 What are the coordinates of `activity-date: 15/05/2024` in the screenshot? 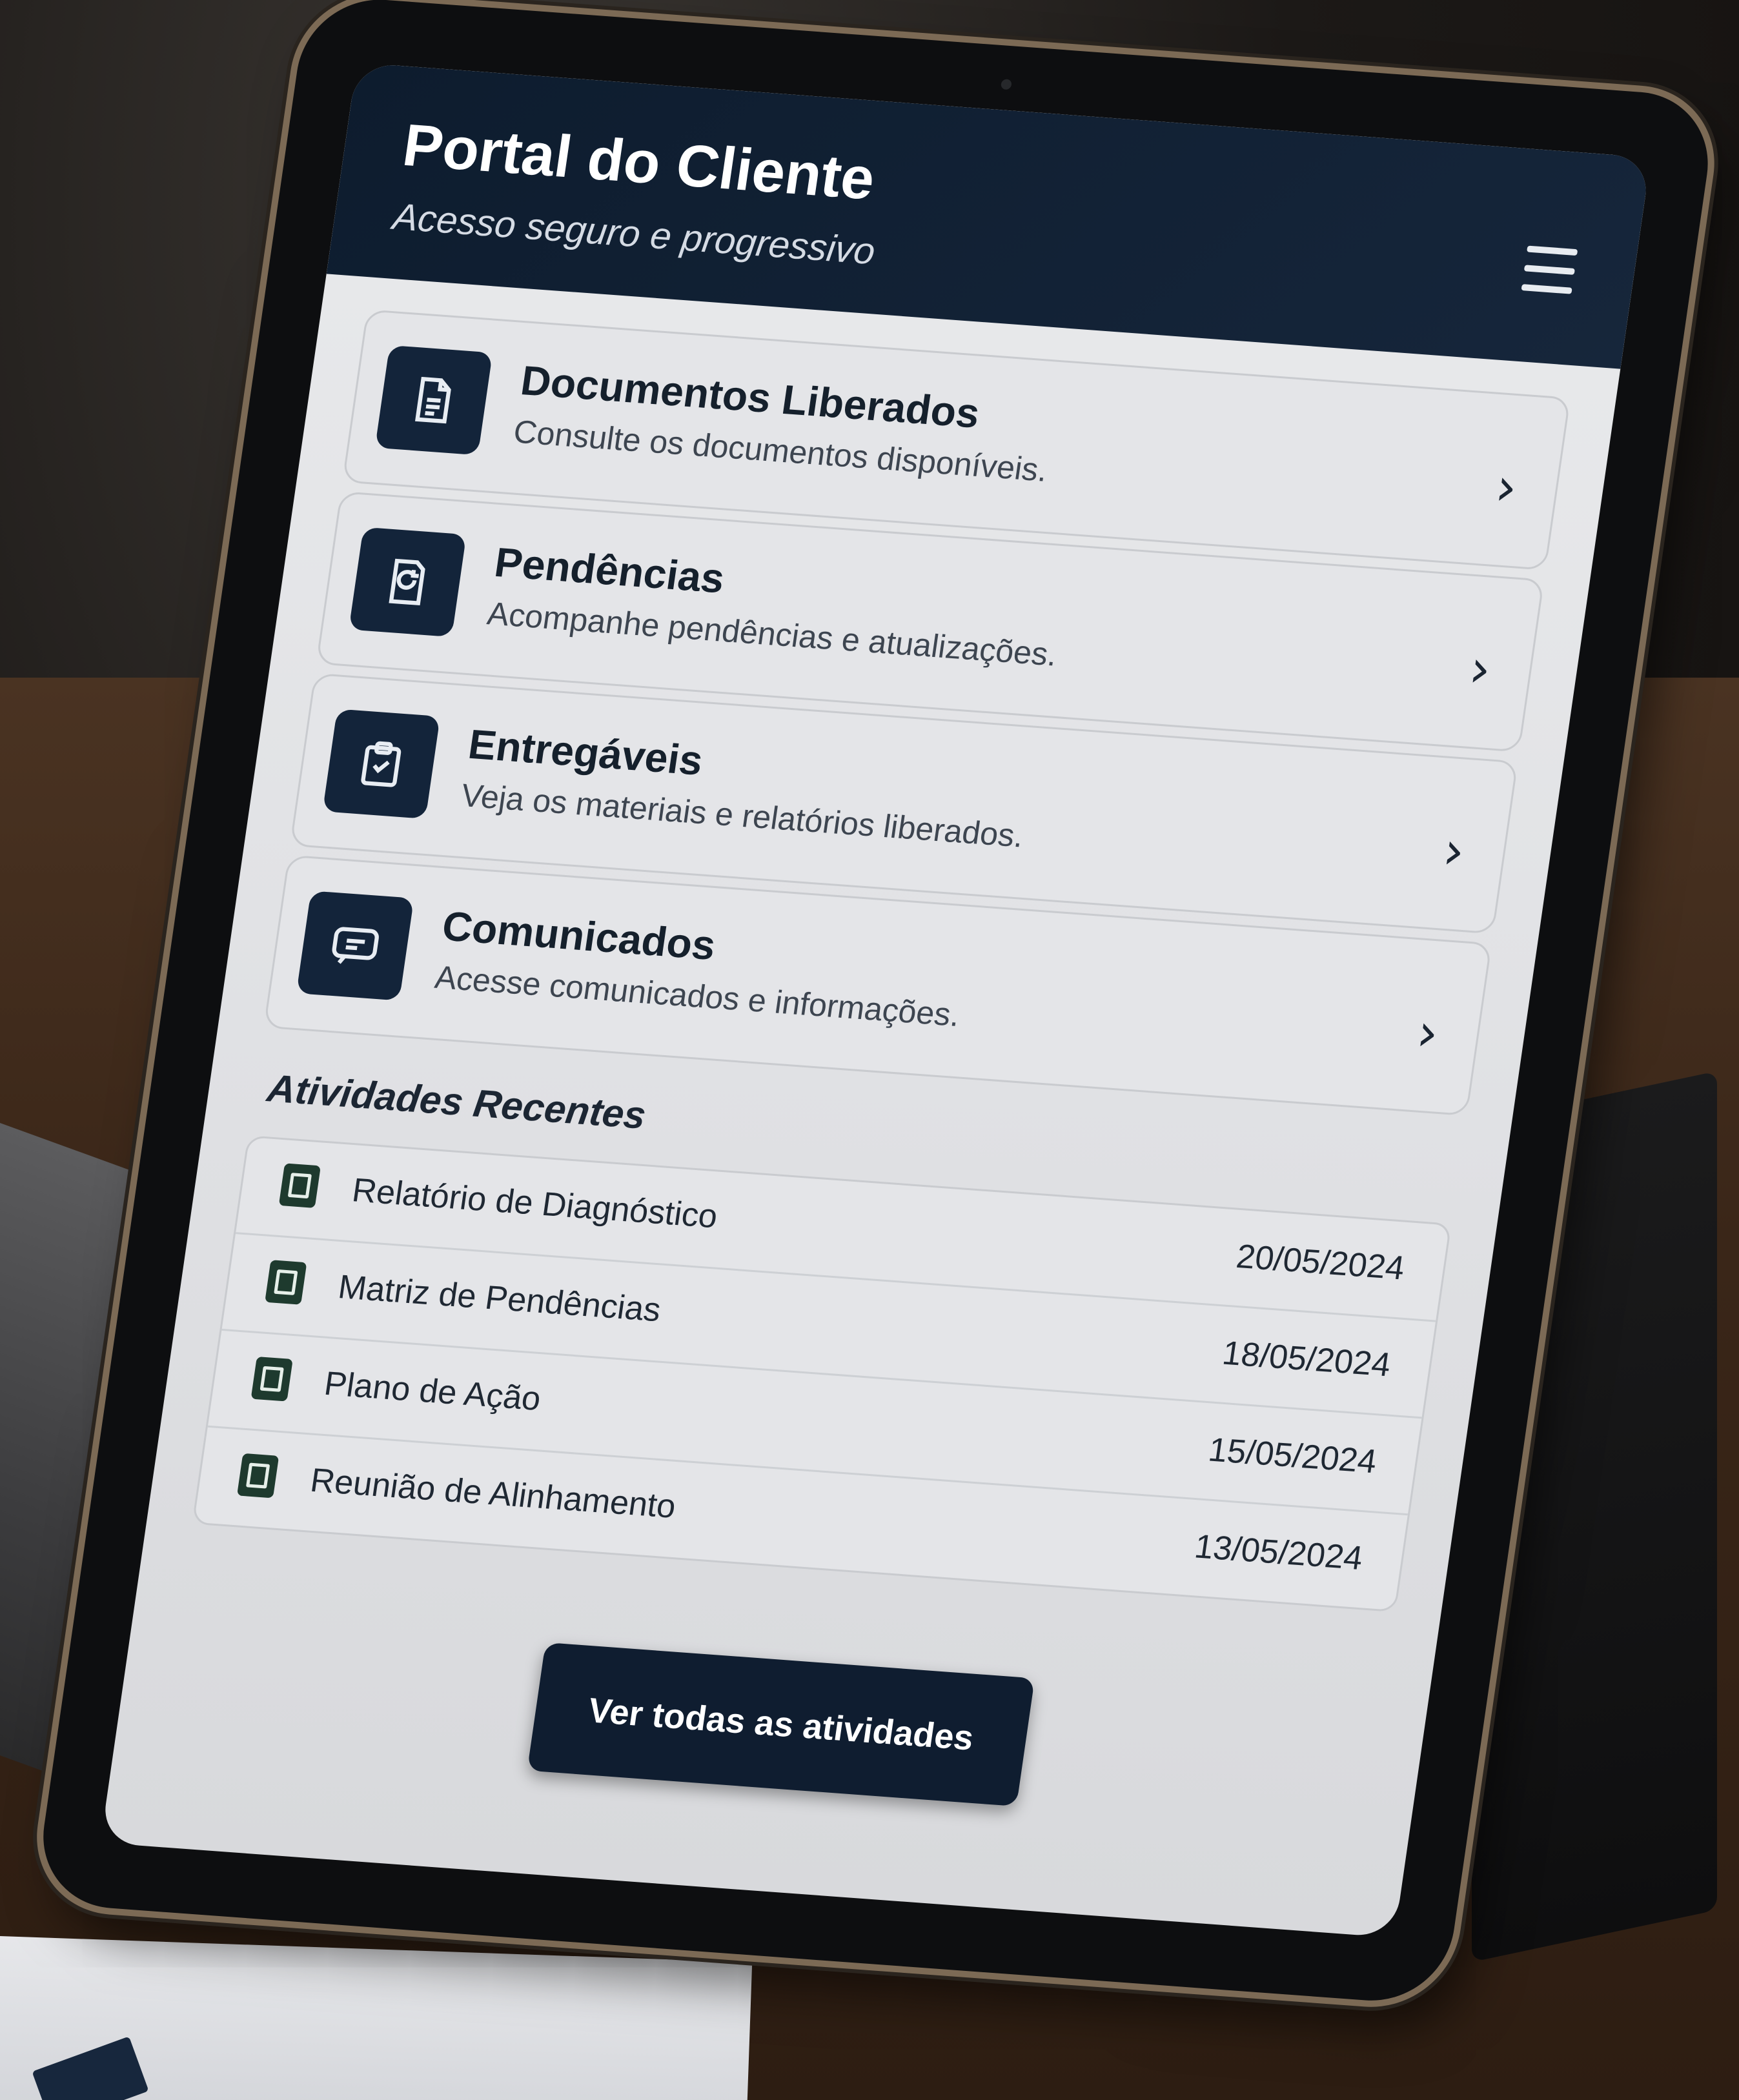 It's located at (1292, 1456).